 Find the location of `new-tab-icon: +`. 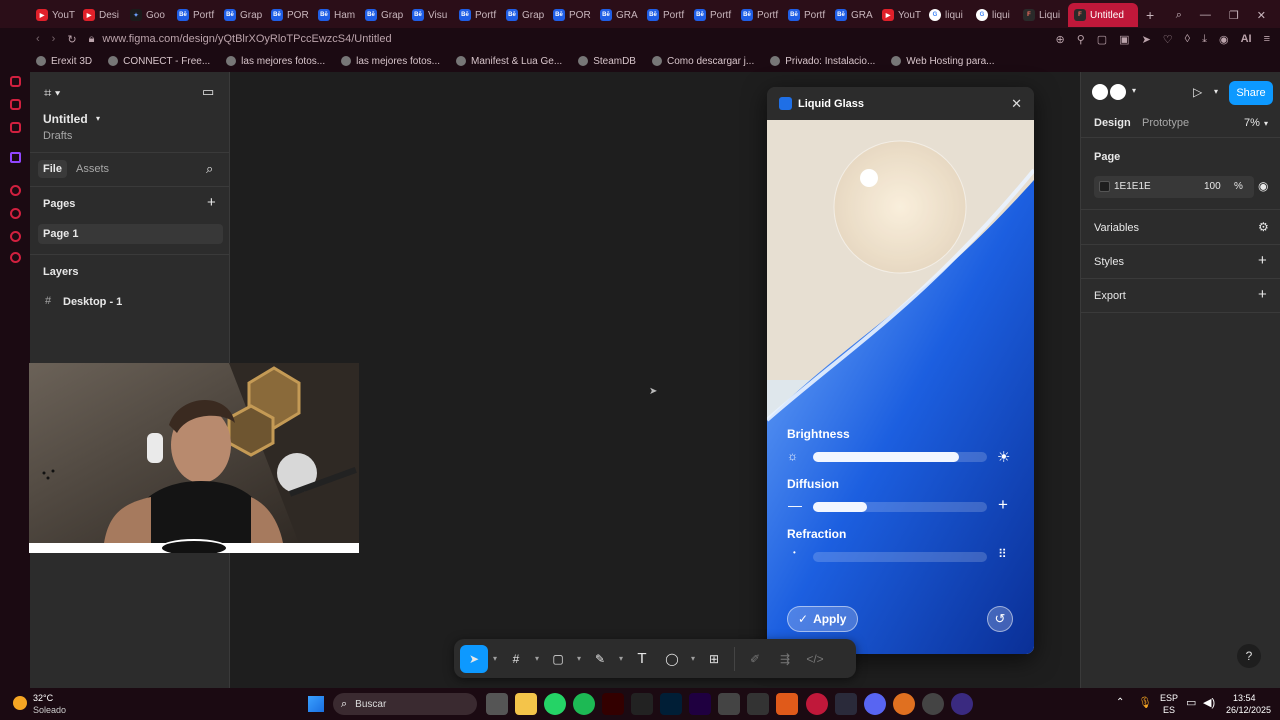

new-tab-icon: + is located at coordinates (1150, 15).